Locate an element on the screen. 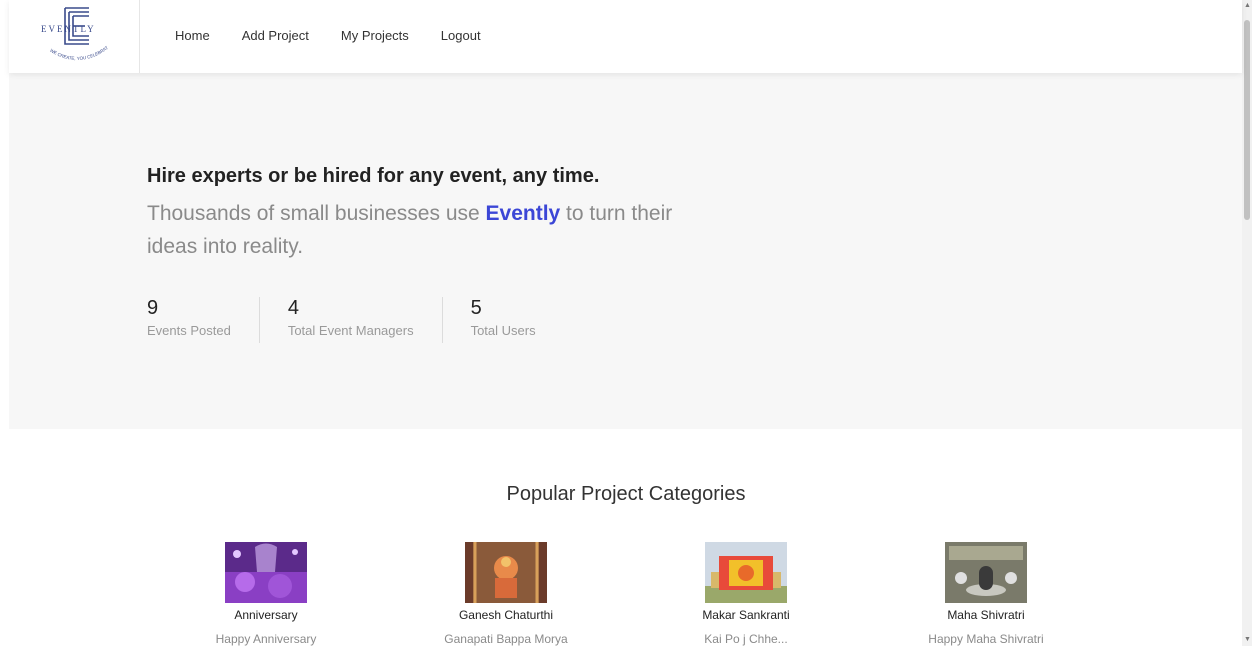 The image size is (1252, 646). category-desc: Happy Anniversary is located at coordinates (266, 639).